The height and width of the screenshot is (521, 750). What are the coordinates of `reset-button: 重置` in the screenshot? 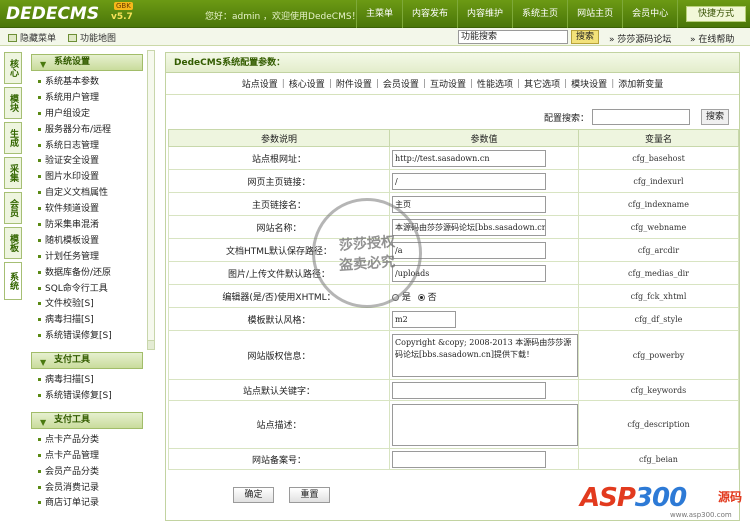 It's located at (309, 495).